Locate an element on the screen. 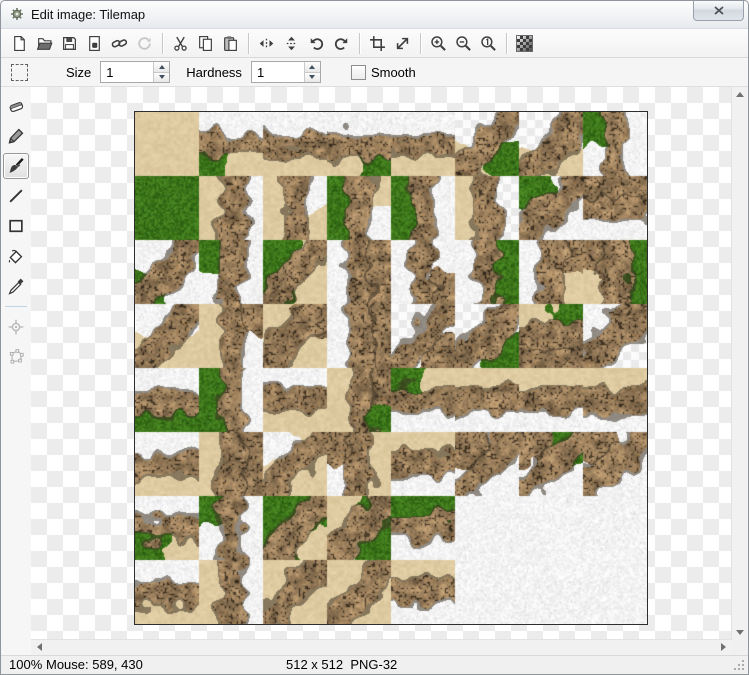 This screenshot has width=749, height=675. palette-separator is located at coordinates (16, 306).